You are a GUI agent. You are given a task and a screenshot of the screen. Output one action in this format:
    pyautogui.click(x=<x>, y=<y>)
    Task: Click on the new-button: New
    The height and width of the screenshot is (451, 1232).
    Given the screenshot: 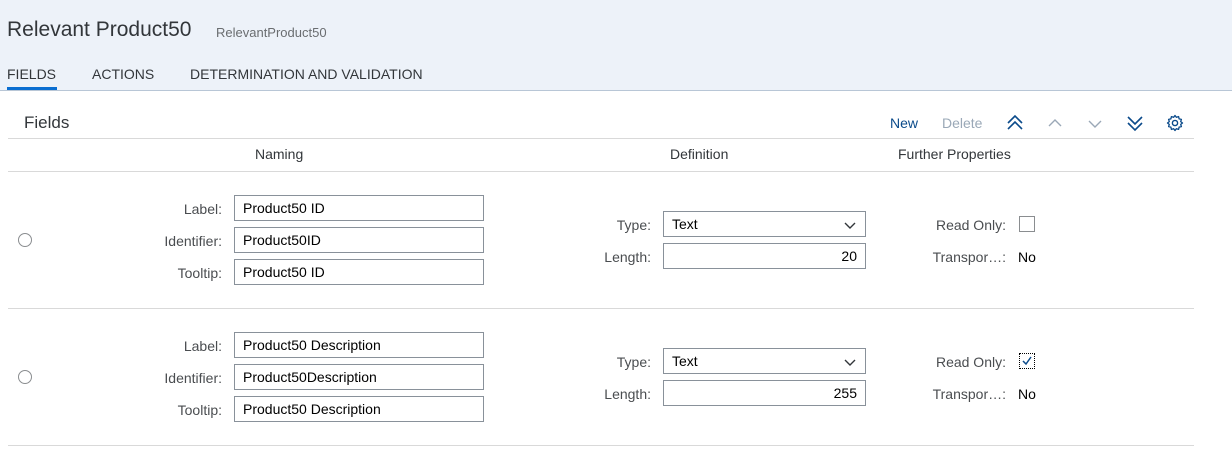 What is the action you would take?
    pyautogui.click(x=904, y=123)
    